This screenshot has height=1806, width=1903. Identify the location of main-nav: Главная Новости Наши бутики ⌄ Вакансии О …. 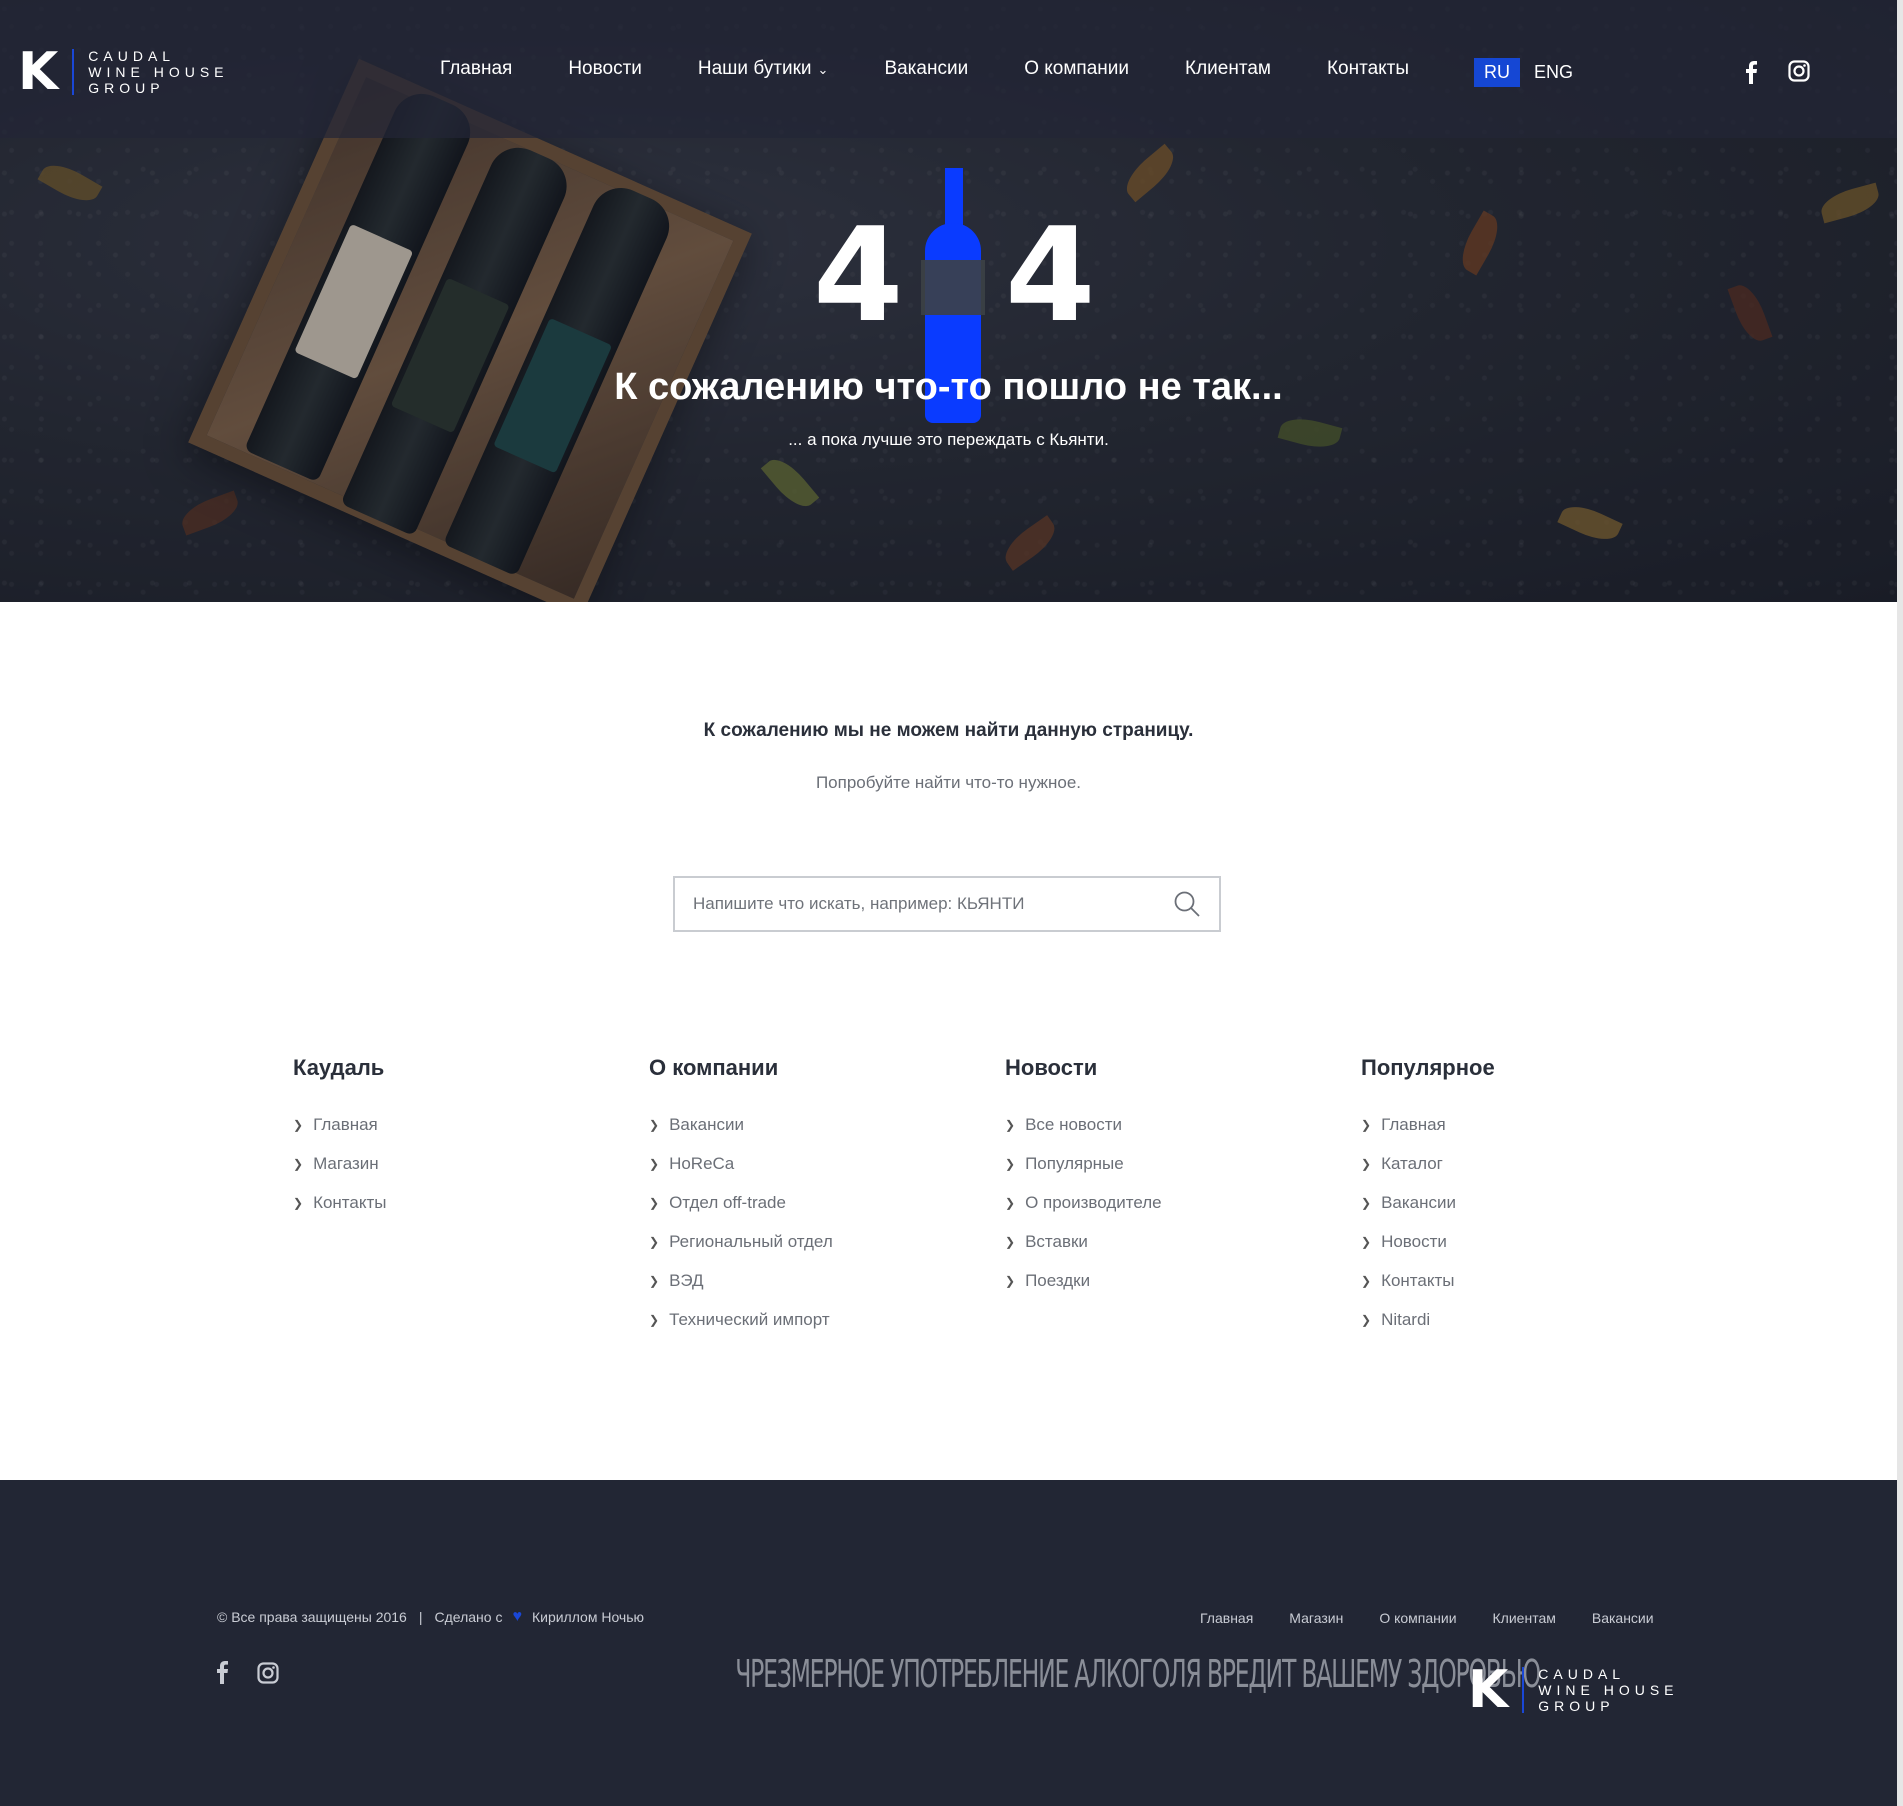
(952, 69).